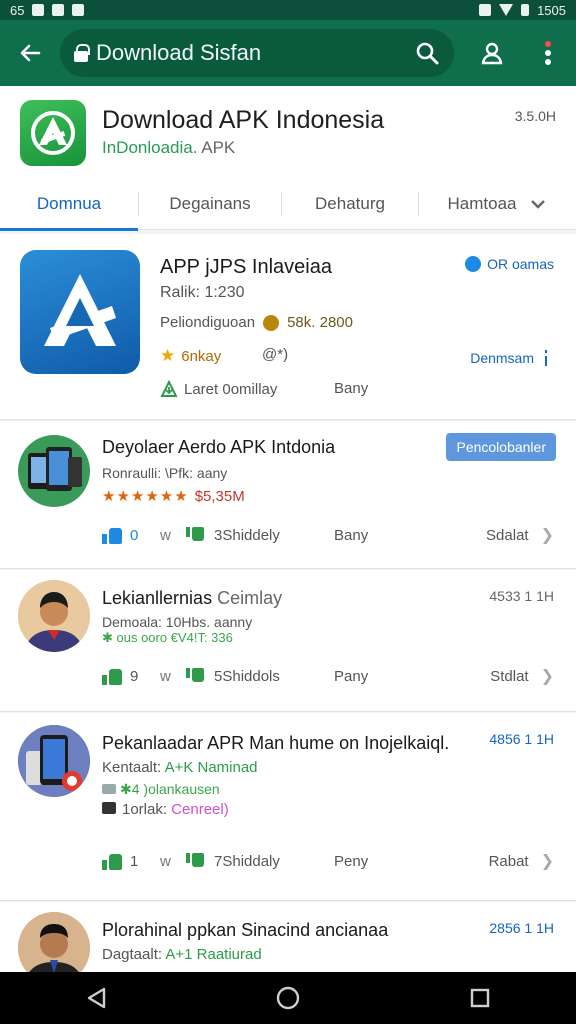 This screenshot has width=576, height=1024. Describe the element at coordinates (509, 264) in the screenshot. I see `verified-badge: OR oamas` at that location.